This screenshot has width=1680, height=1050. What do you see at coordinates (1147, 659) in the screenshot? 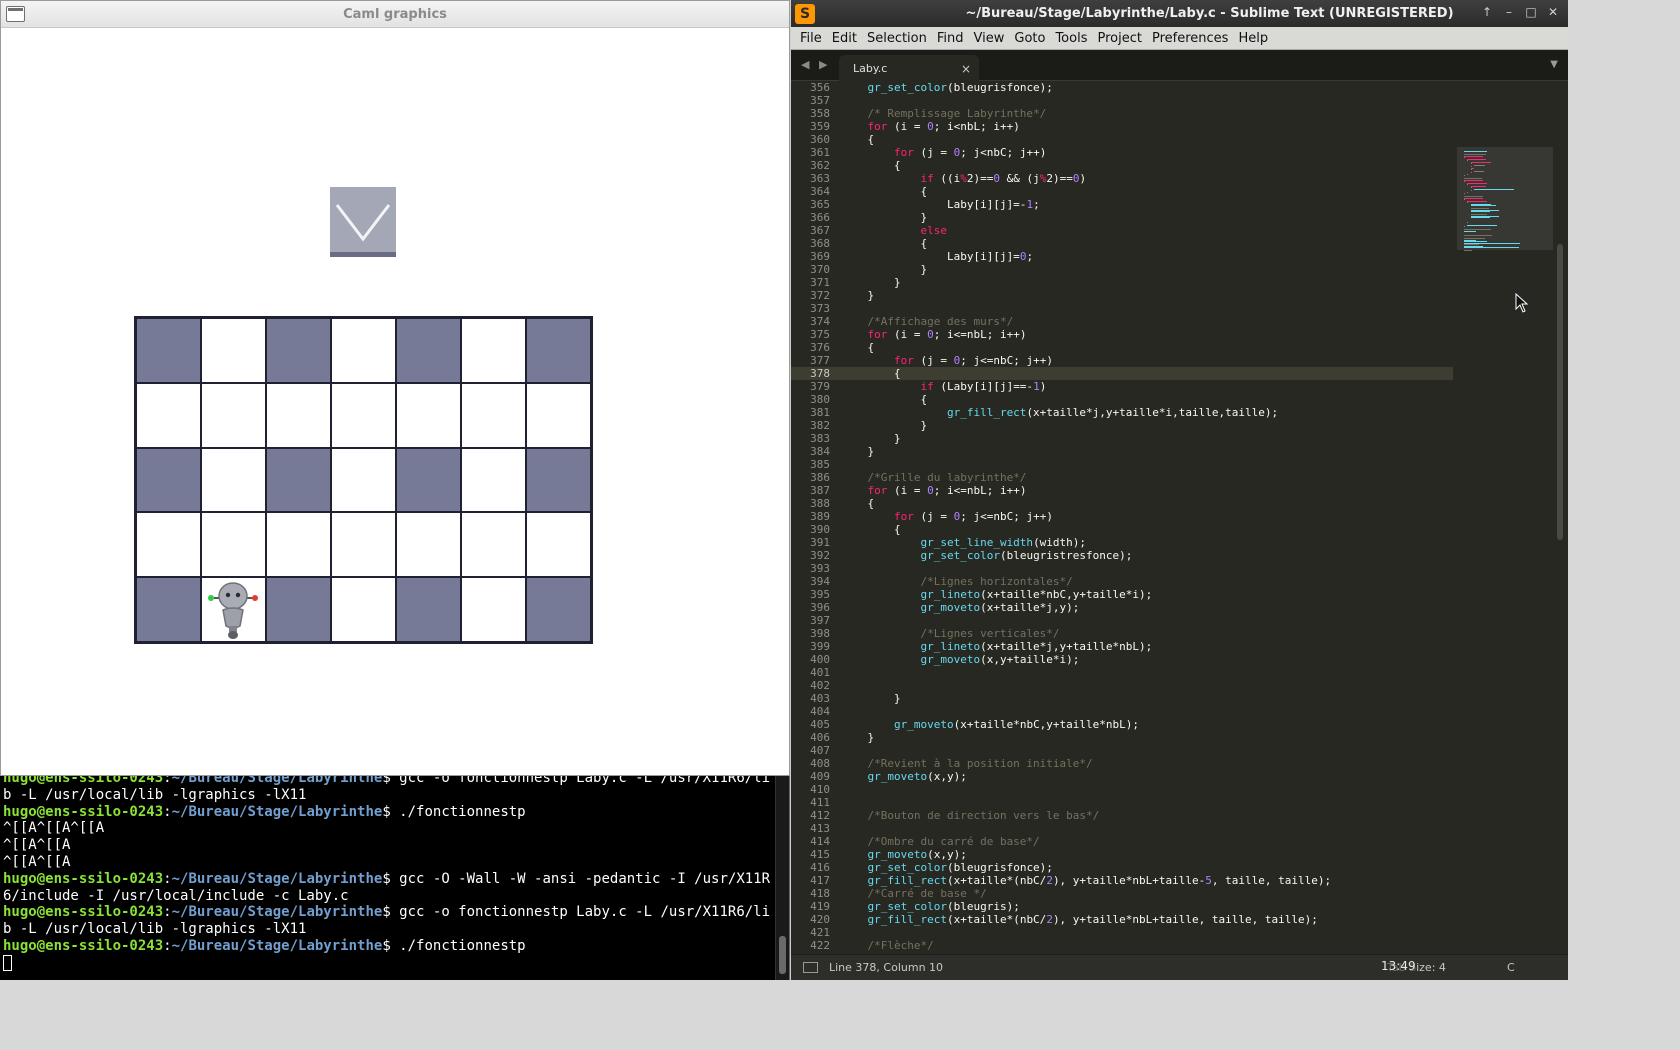
I see `code-line: gr_moveto(x,y+taille*i);` at bounding box center [1147, 659].